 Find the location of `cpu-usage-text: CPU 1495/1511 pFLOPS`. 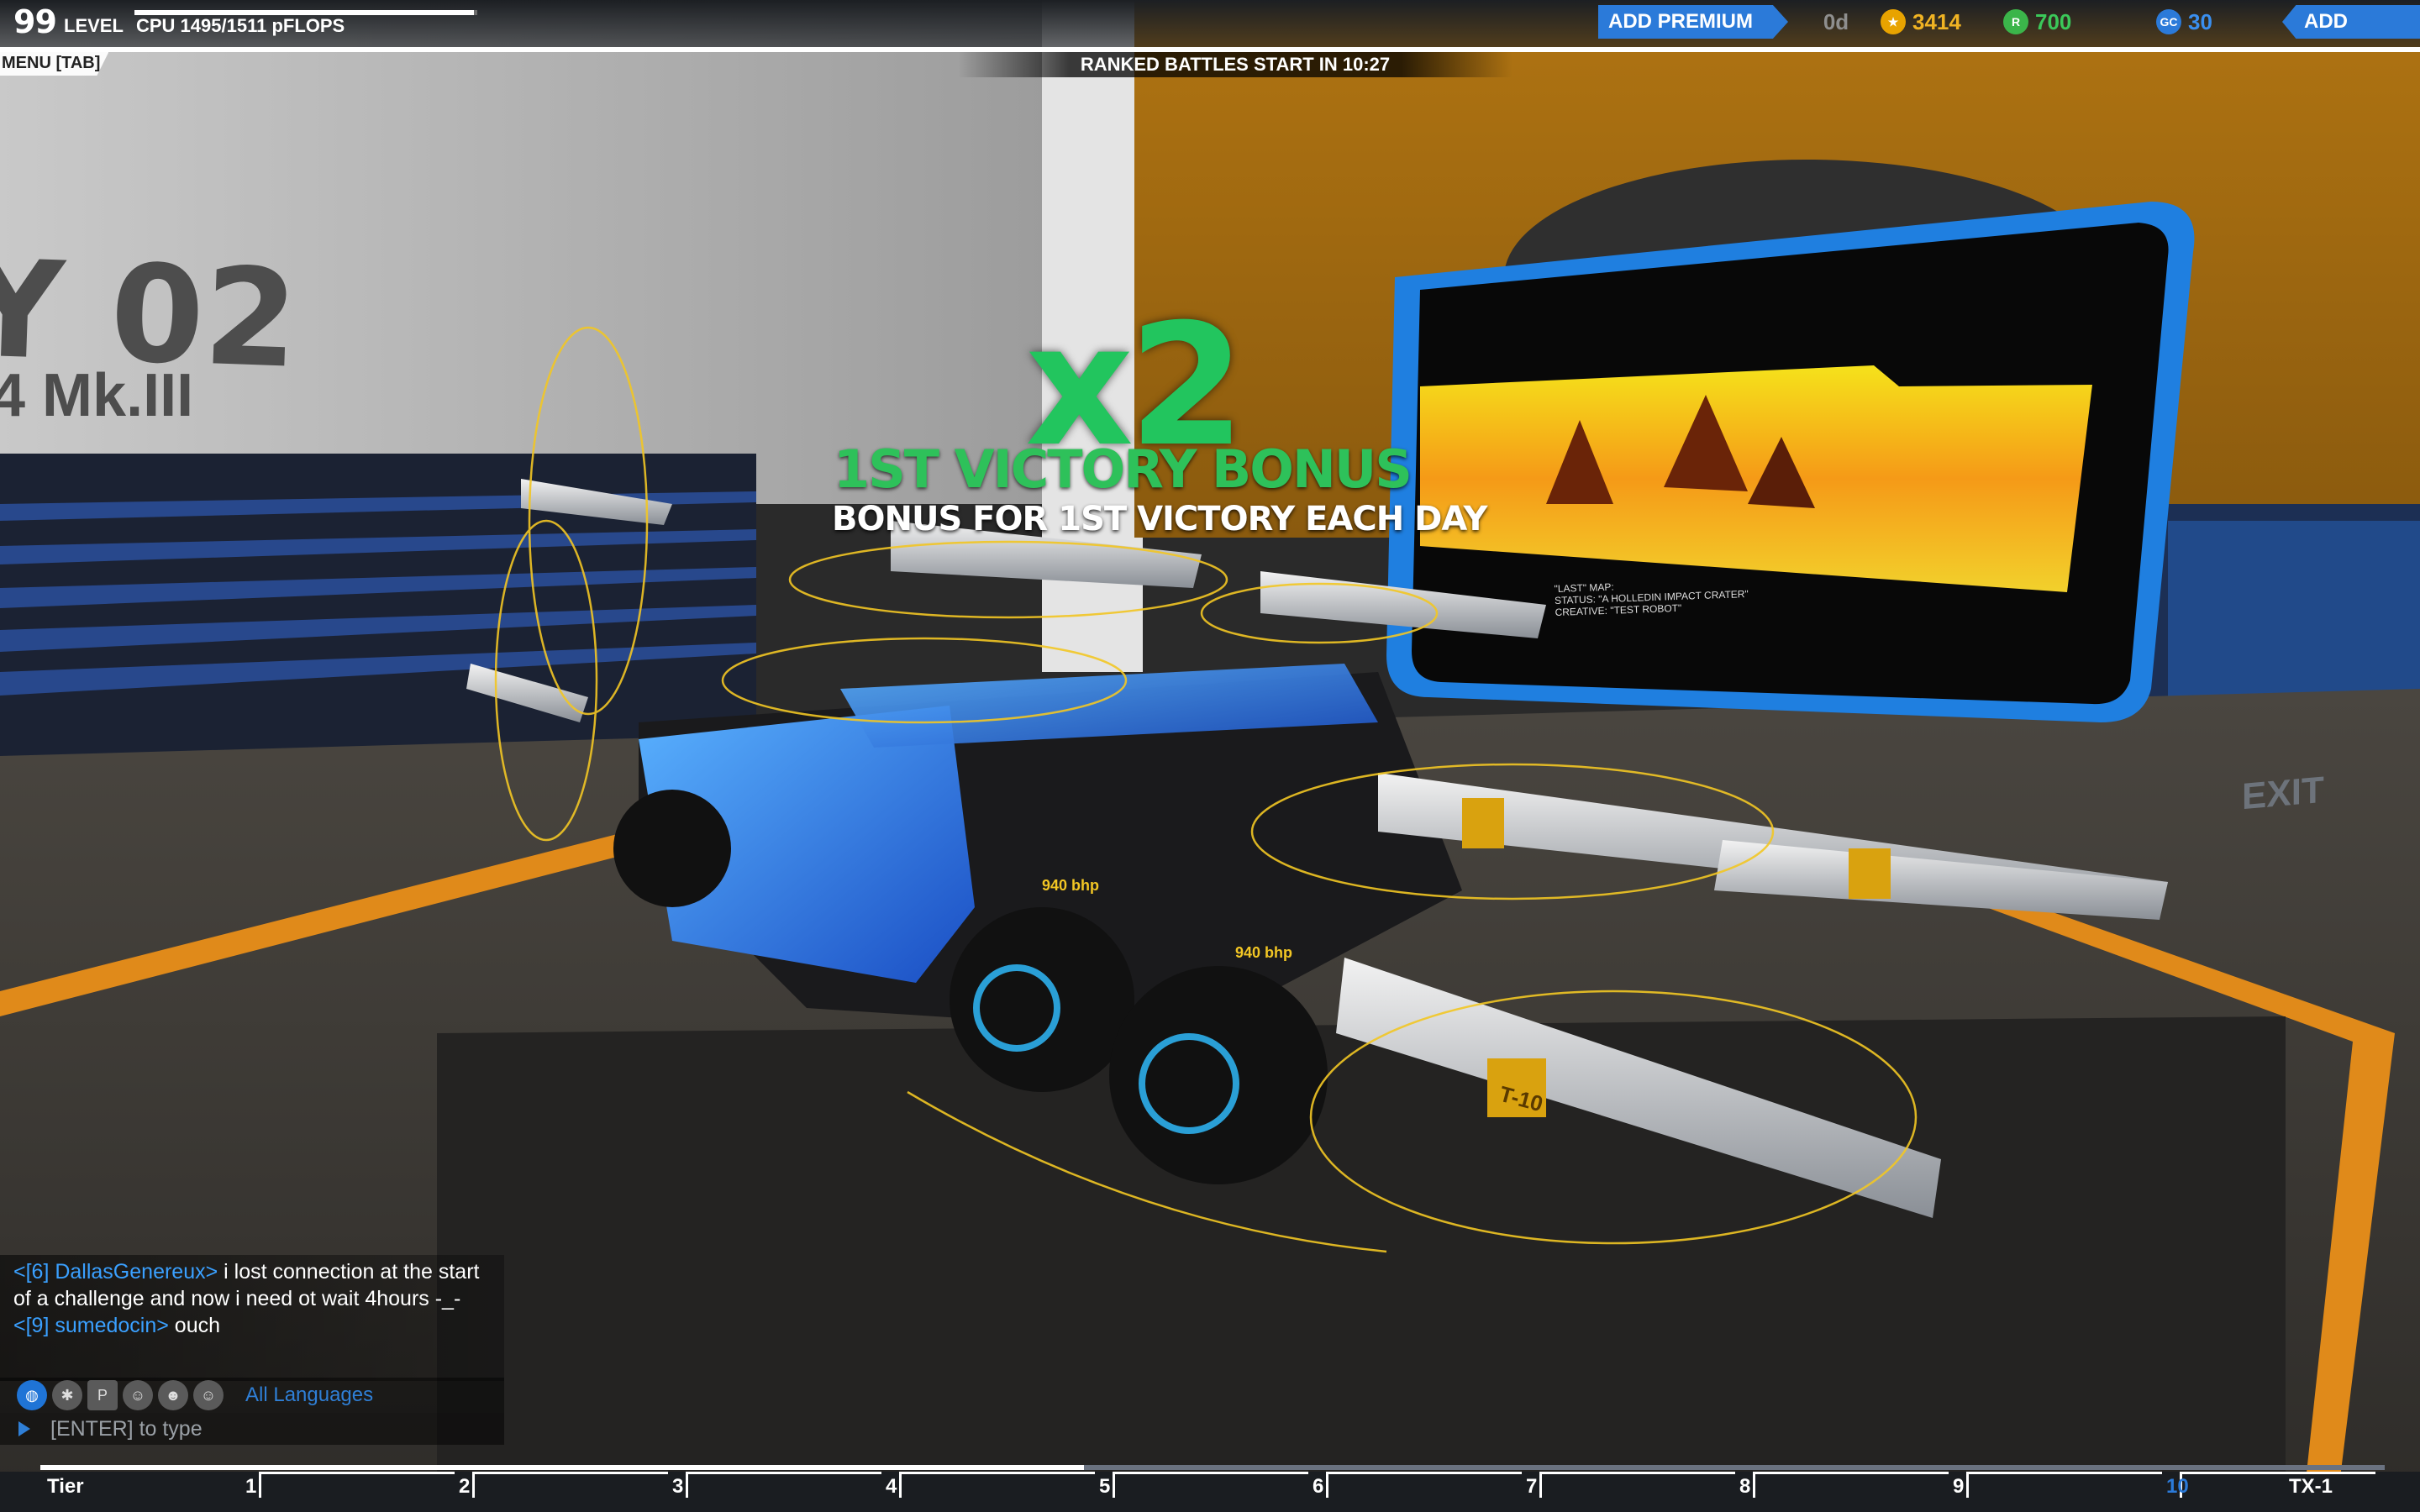

cpu-usage-text: CPU 1495/1511 pFLOPS is located at coordinates (240, 25).